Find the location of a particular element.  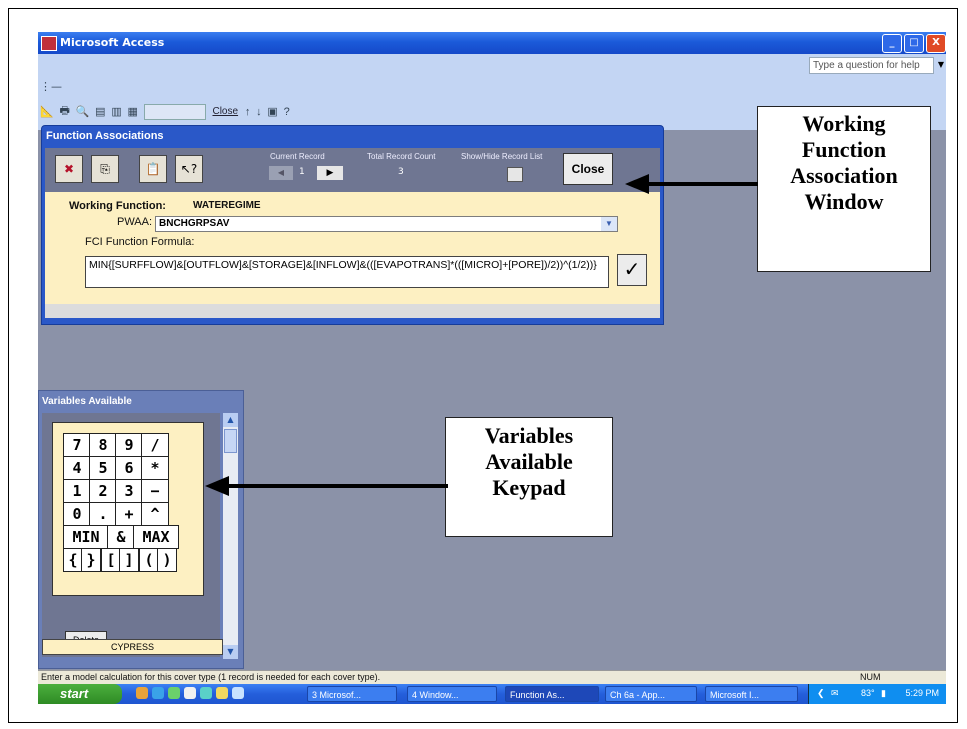

scroll-thumb is located at coordinates (230, 441).